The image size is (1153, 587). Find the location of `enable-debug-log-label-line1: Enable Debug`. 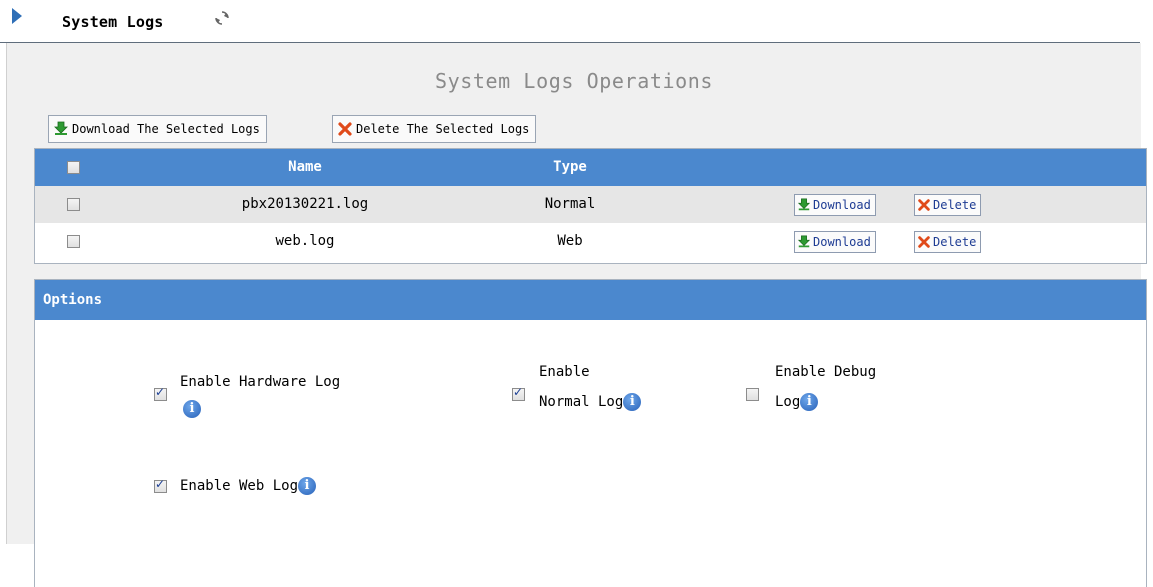

enable-debug-log-label-line1: Enable Debug is located at coordinates (826, 372).